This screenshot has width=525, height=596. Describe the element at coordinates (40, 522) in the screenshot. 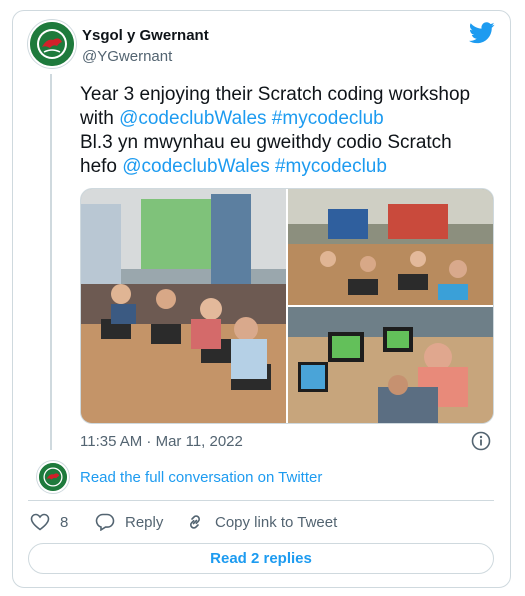

I see `heart-icon` at that location.